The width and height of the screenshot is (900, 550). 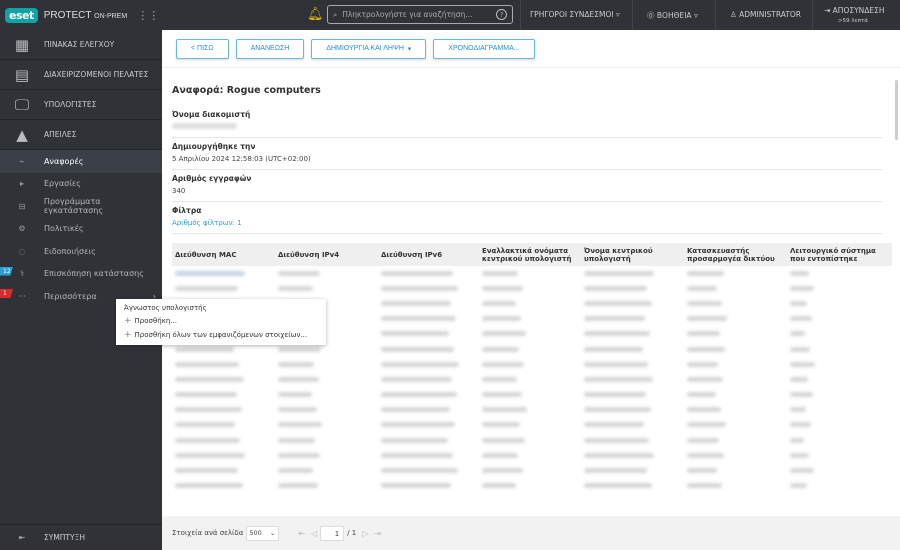 I want to click on next-page-icon: ▷, so click(x=365, y=533).